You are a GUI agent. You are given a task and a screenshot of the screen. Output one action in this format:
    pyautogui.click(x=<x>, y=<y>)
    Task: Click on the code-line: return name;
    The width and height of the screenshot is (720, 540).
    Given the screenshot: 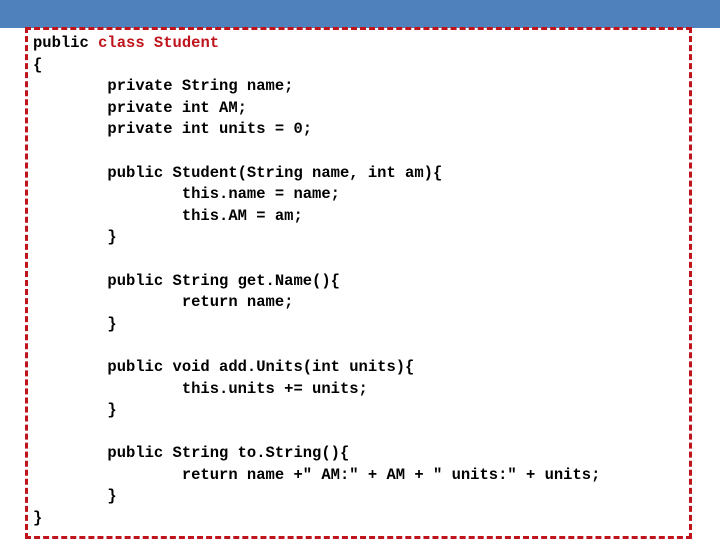 What is the action you would take?
    pyautogui.click(x=163, y=302)
    